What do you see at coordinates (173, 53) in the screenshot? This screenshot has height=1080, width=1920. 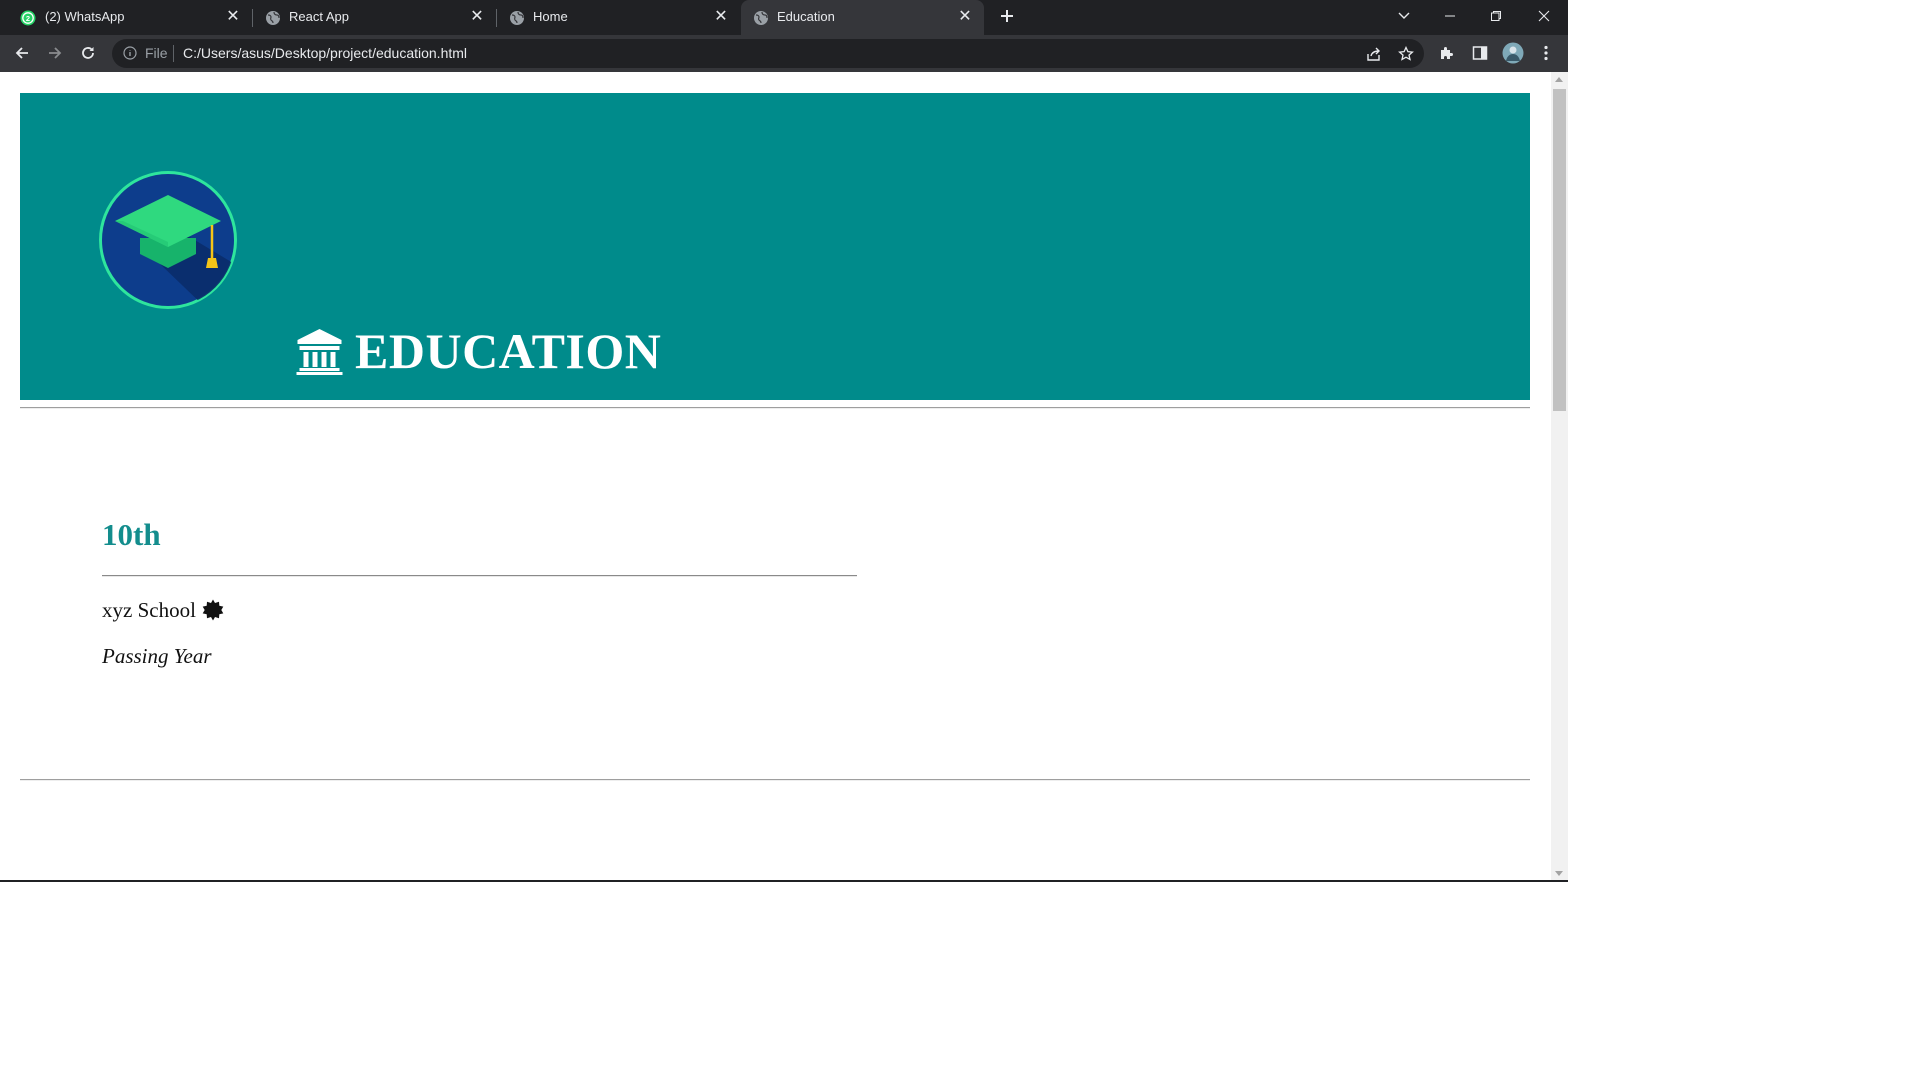 I see `address-separator` at bounding box center [173, 53].